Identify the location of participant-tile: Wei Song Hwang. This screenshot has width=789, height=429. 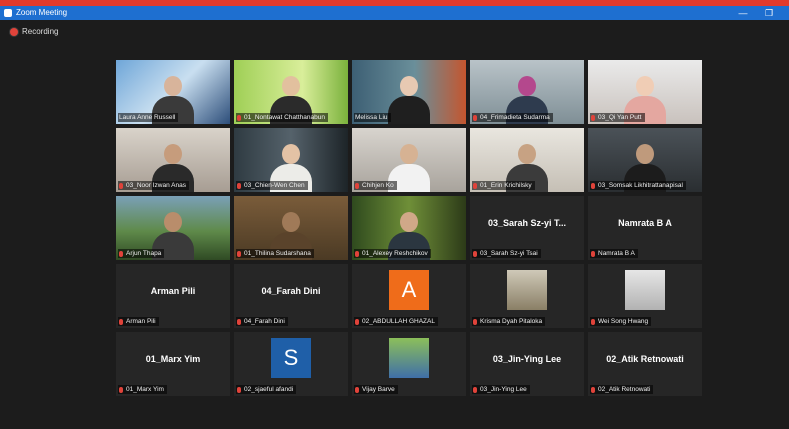
(645, 296).